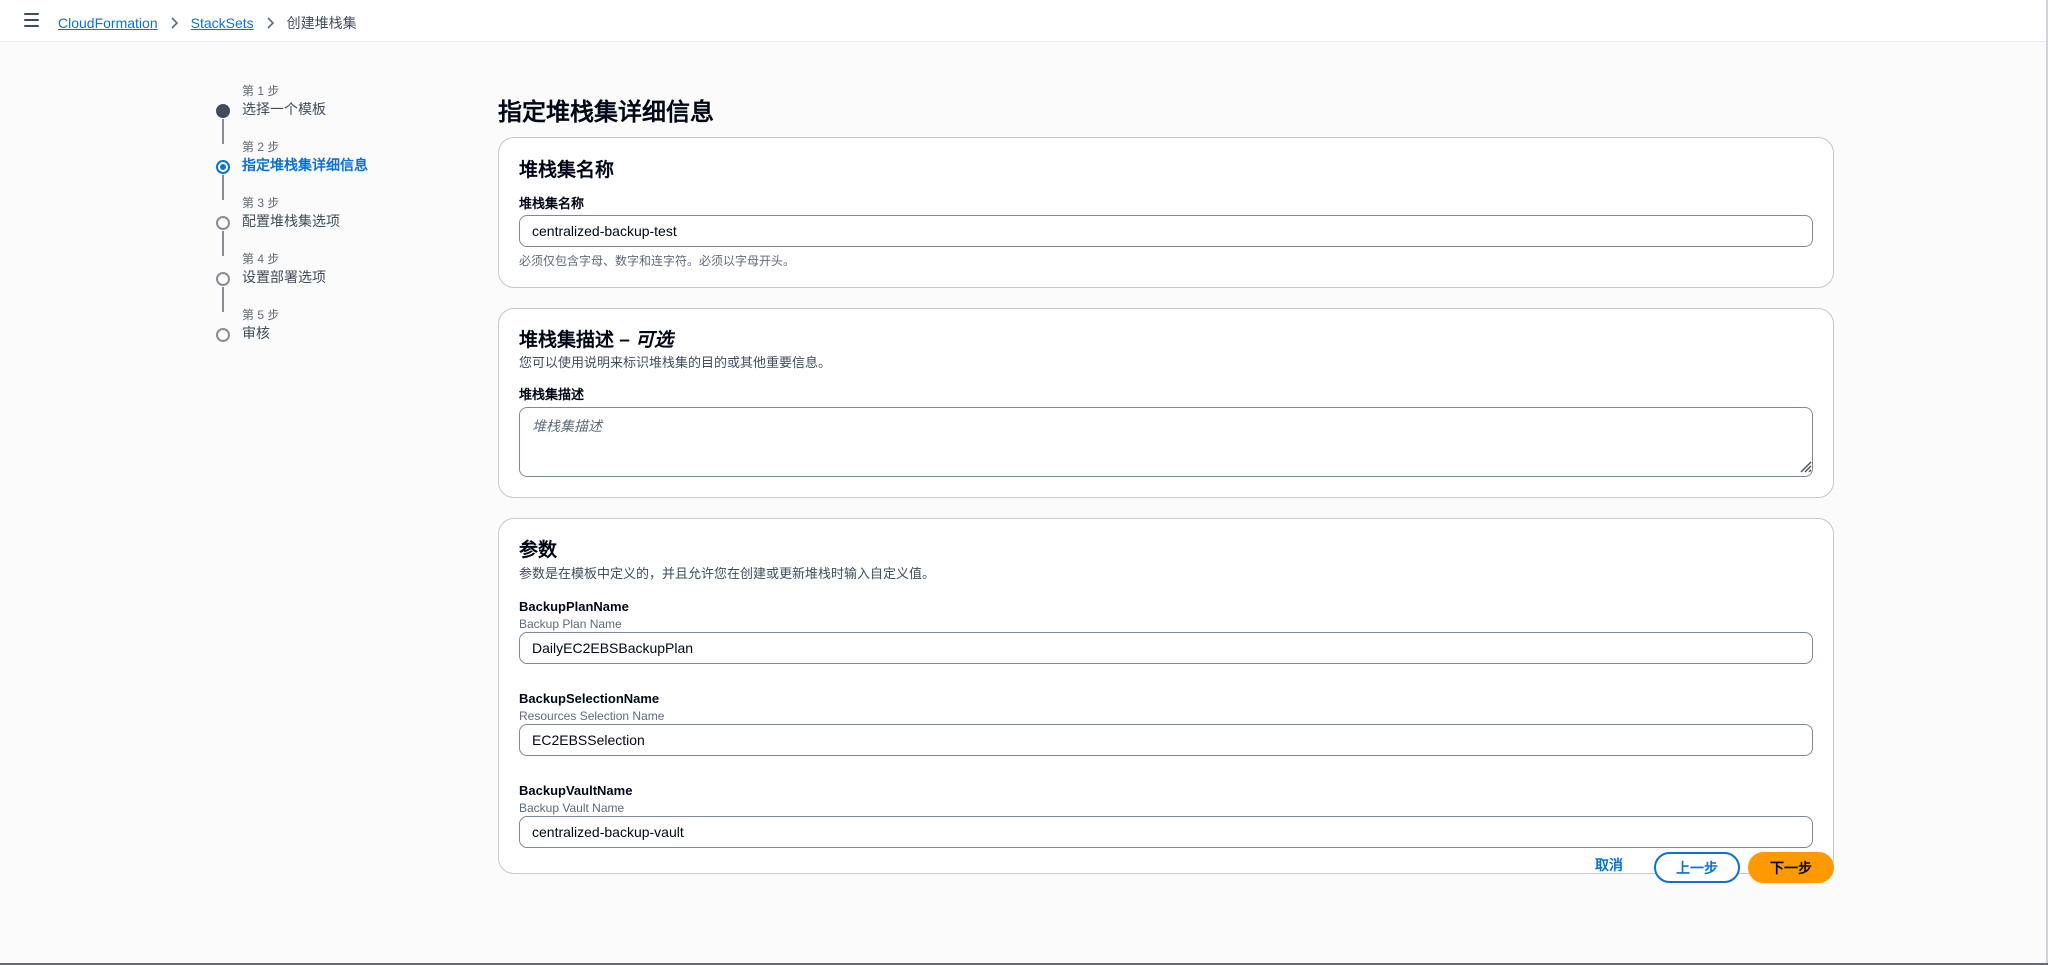 The width and height of the screenshot is (2048, 965). What do you see at coordinates (574, 606) in the screenshot?
I see `param-backupplanname-label: BackupPlanName` at bounding box center [574, 606].